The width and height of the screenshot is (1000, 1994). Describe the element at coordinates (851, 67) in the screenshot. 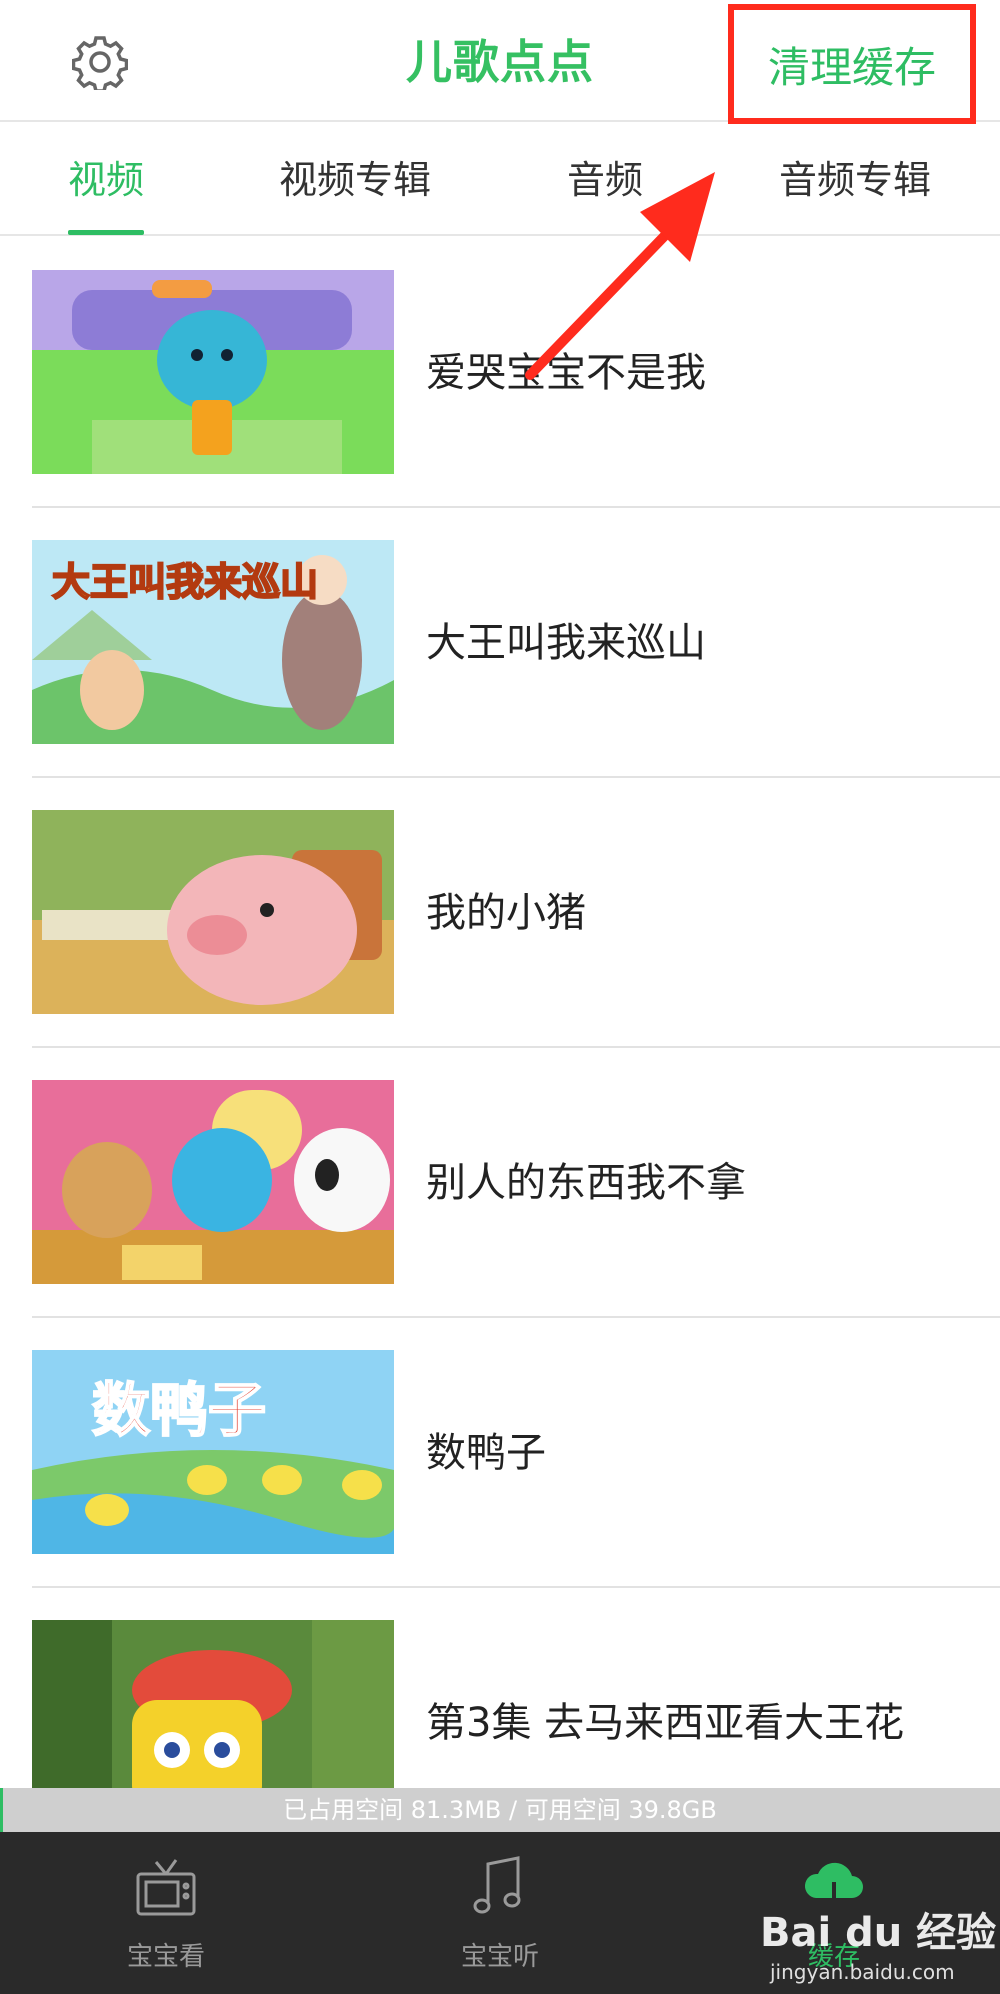

I see `clear-cache-label: 清理缓存` at that location.